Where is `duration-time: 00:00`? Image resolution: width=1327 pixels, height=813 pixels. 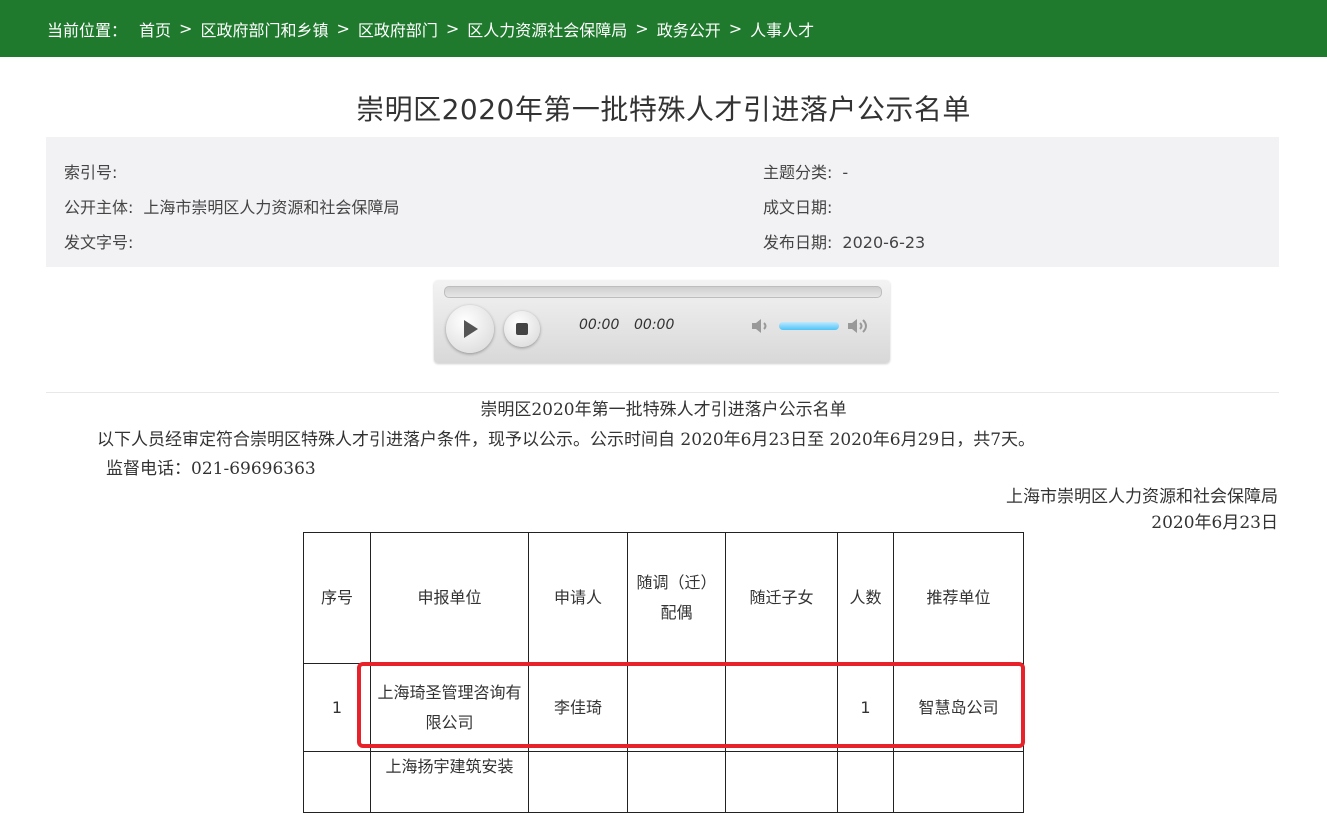 duration-time: 00:00 is located at coordinates (654, 325).